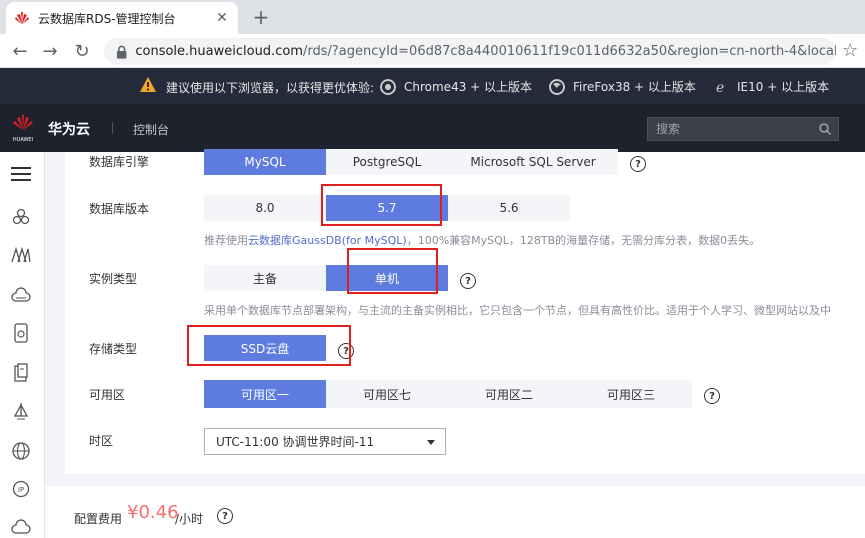 The height and width of the screenshot is (538, 865). What do you see at coordinates (583, 240) in the screenshot?
I see `version-hint-suffix: ，100%兼容MySQL，128TB的海量存储，无需分库分表，数据0丢失。` at bounding box center [583, 240].